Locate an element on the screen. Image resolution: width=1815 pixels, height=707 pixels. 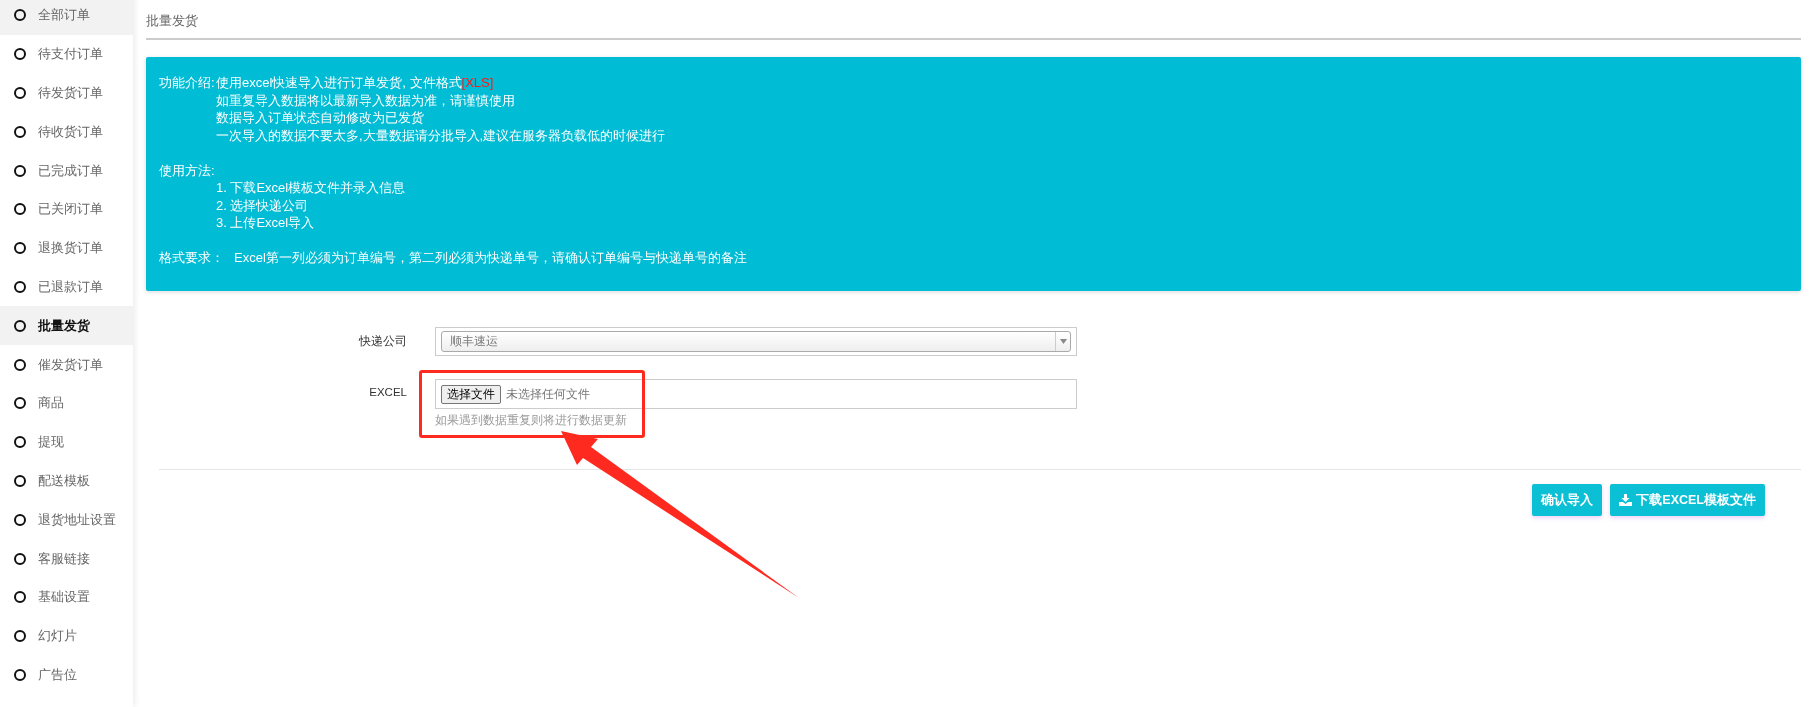
sidebar-item: 客服链接 is located at coordinates (66, 558).